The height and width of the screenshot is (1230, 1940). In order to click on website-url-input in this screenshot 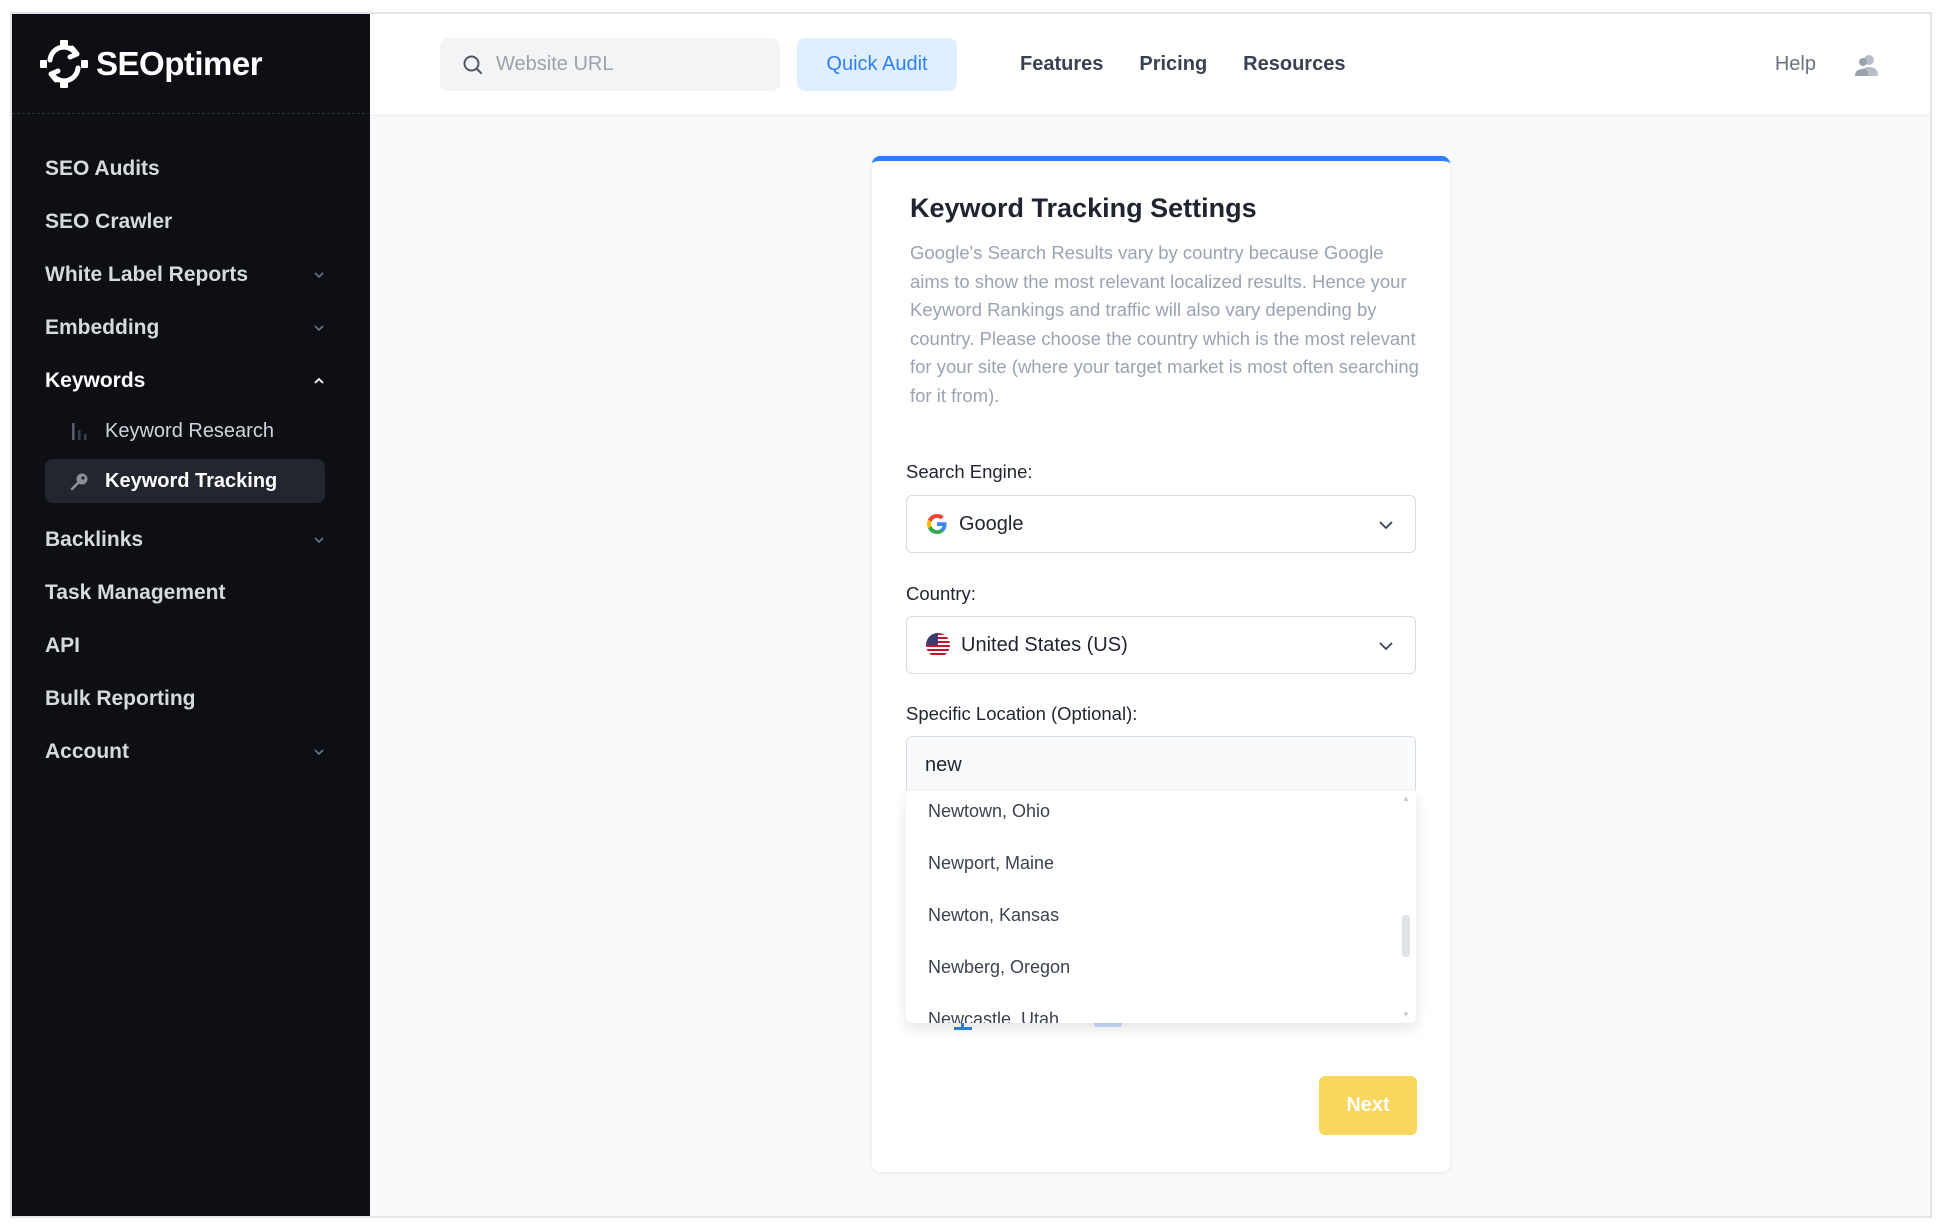, I will do `click(626, 64)`.